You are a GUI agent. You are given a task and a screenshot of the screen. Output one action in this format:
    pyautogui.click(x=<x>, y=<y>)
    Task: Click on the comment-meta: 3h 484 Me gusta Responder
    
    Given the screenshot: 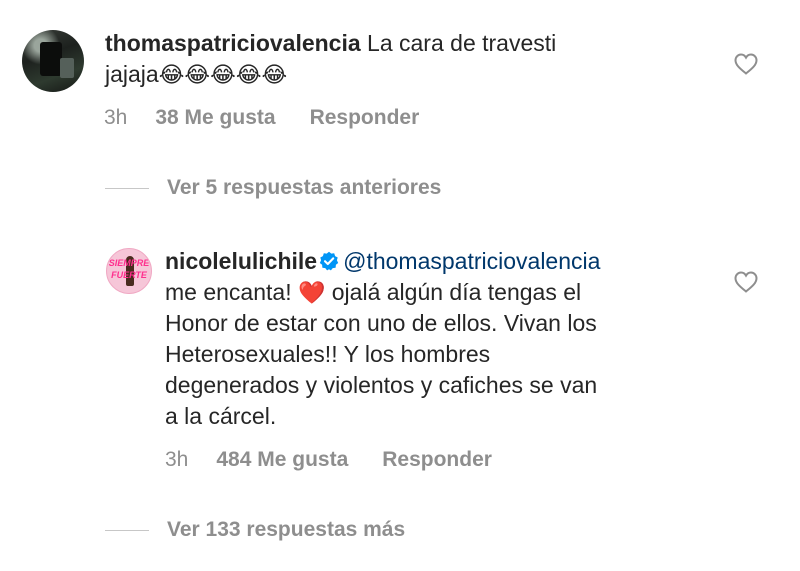 What is the action you would take?
    pyautogui.click(x=328, y=460)
    